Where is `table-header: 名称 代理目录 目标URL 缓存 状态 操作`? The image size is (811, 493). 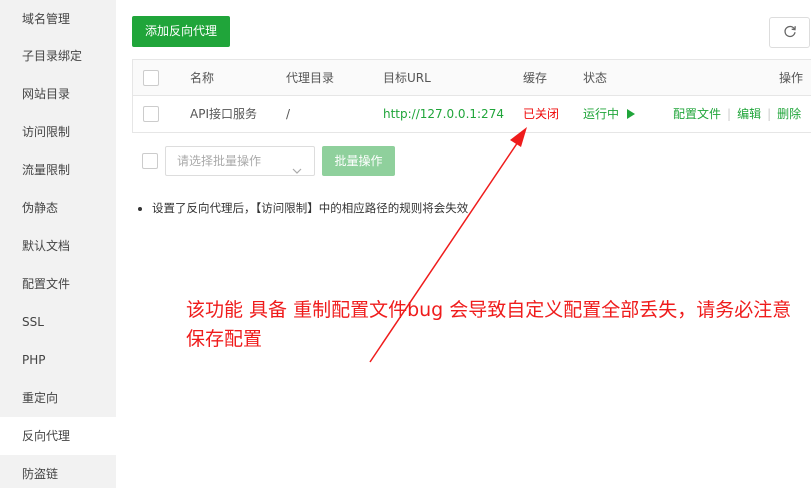
table-header: 名称 代理目录 目标URL 缓存 状态 操作 is located at coordinates (472, 78).